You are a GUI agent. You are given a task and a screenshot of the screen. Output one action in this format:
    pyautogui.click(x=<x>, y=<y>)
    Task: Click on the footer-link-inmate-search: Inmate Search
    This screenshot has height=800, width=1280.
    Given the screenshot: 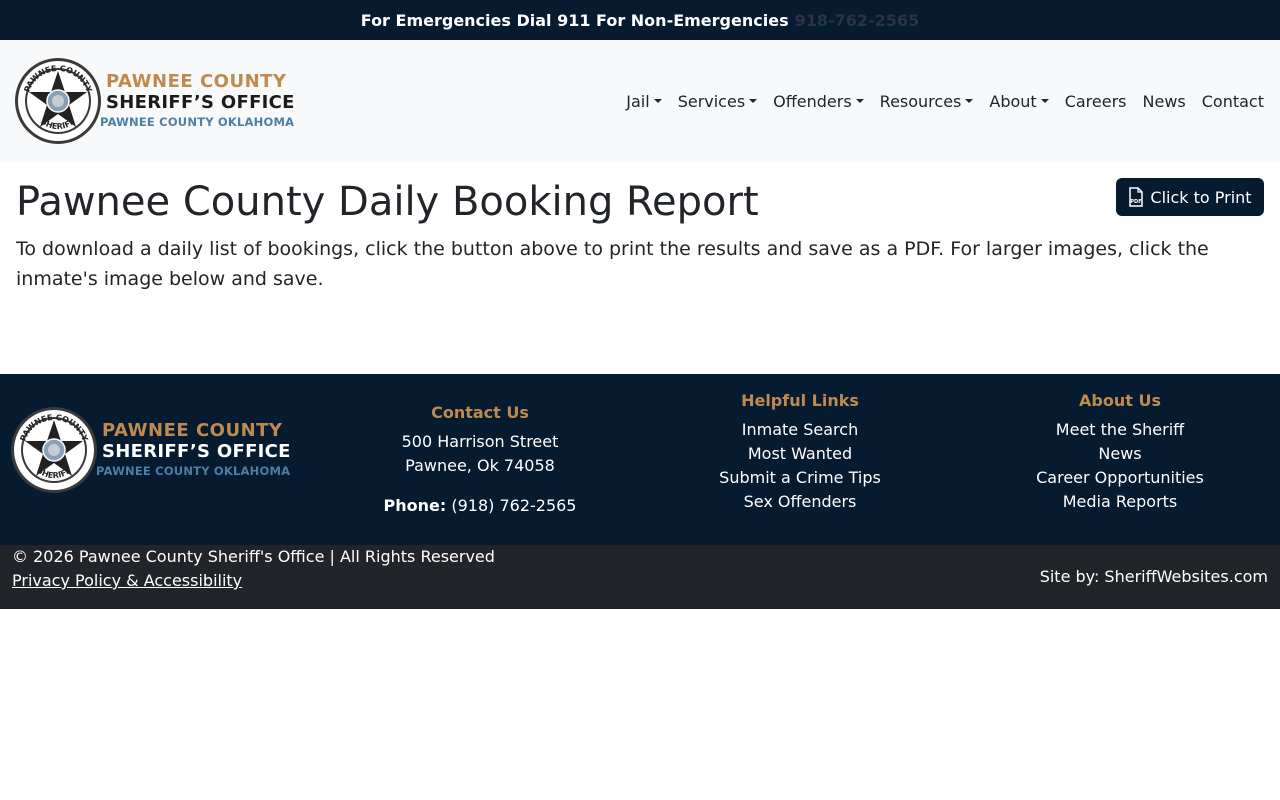 What is the action you would take?
    pyautogui.click(x=800, y=430)
    